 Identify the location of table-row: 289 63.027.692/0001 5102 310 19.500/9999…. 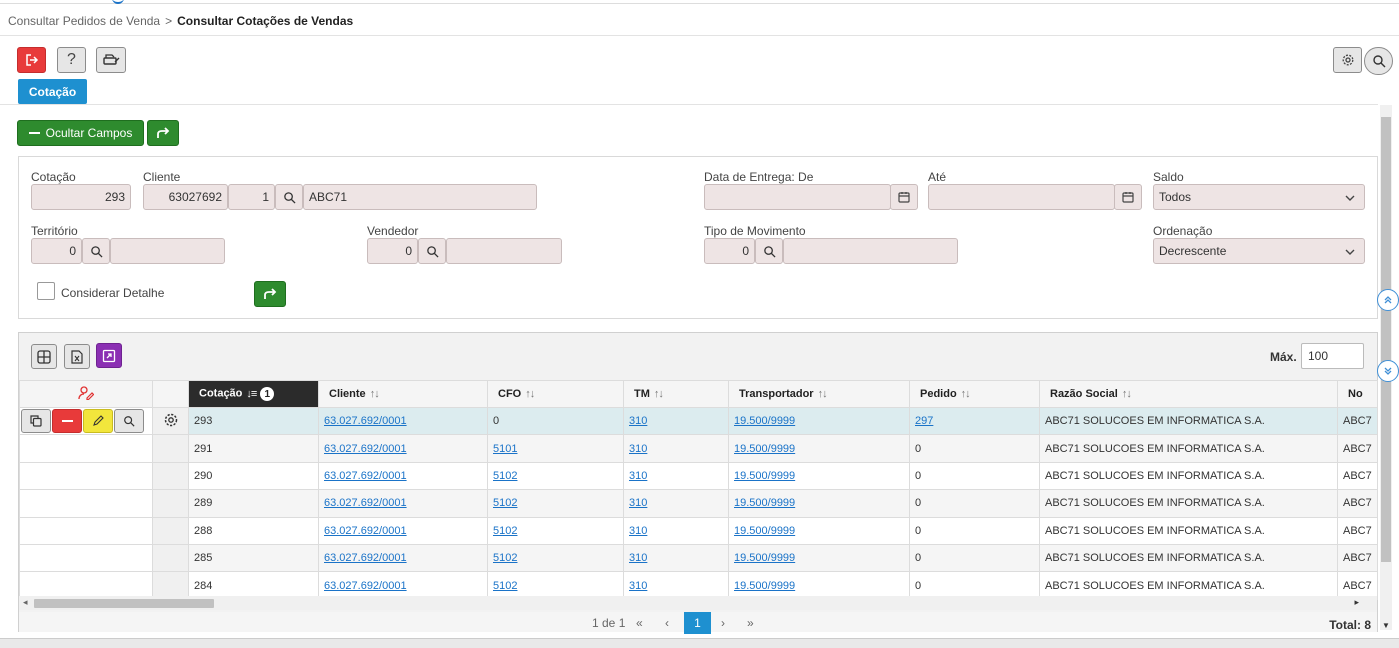
(698, 503).